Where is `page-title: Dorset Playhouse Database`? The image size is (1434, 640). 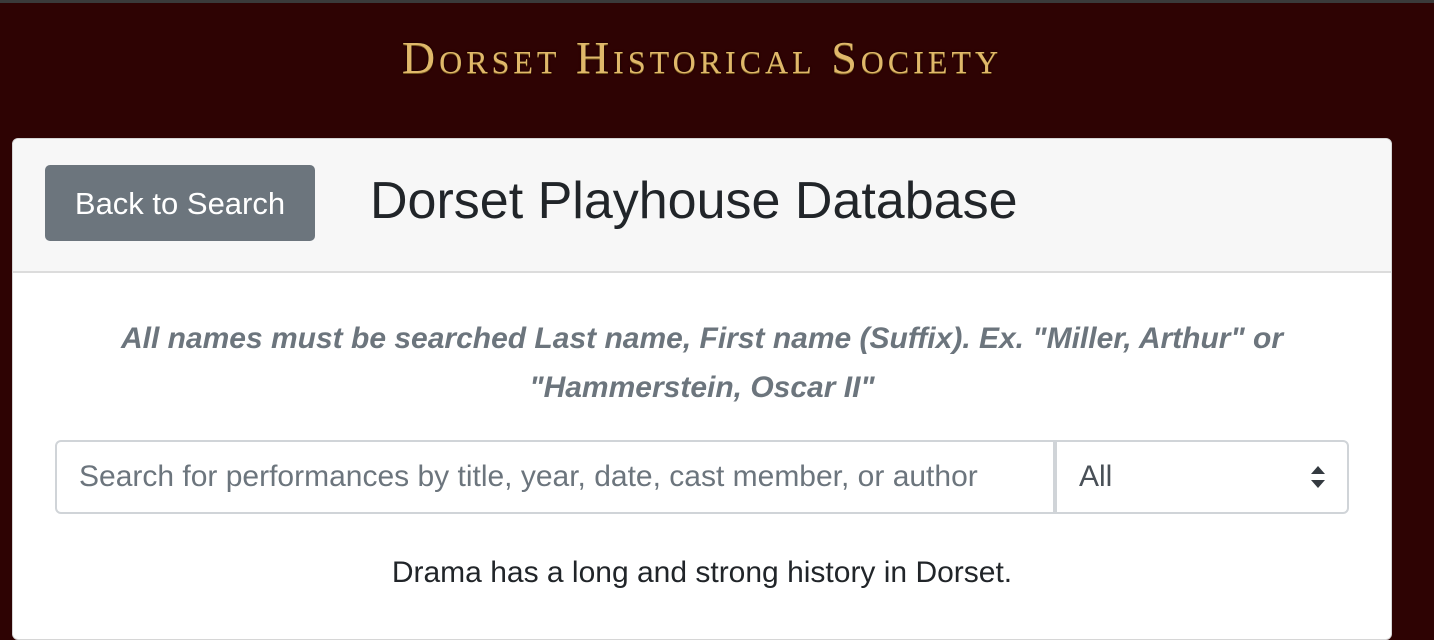 page-title: Dorset Playhouse Database is located at coordinates (694, 201).